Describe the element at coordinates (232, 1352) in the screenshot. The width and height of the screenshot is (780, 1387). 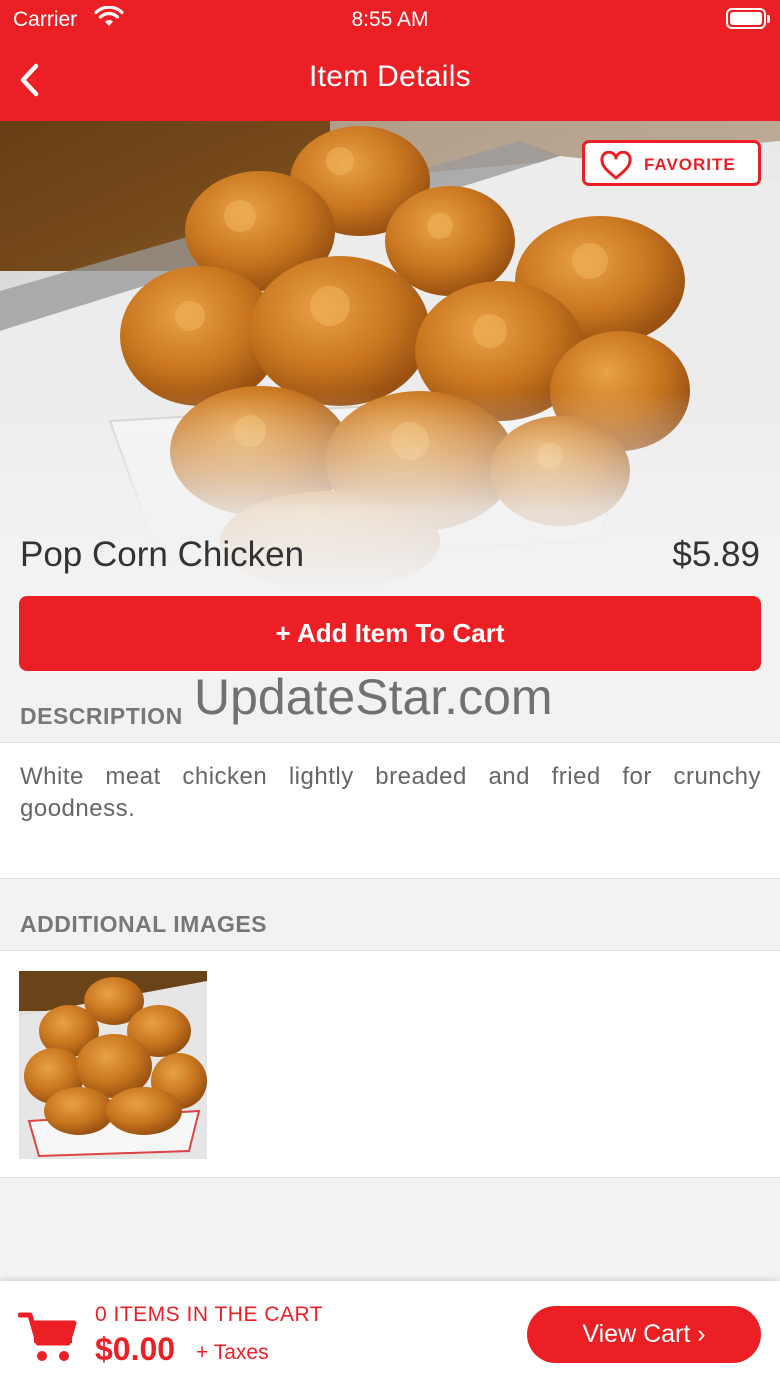
I see `cart-taxes-label: + Taxes` at that location.